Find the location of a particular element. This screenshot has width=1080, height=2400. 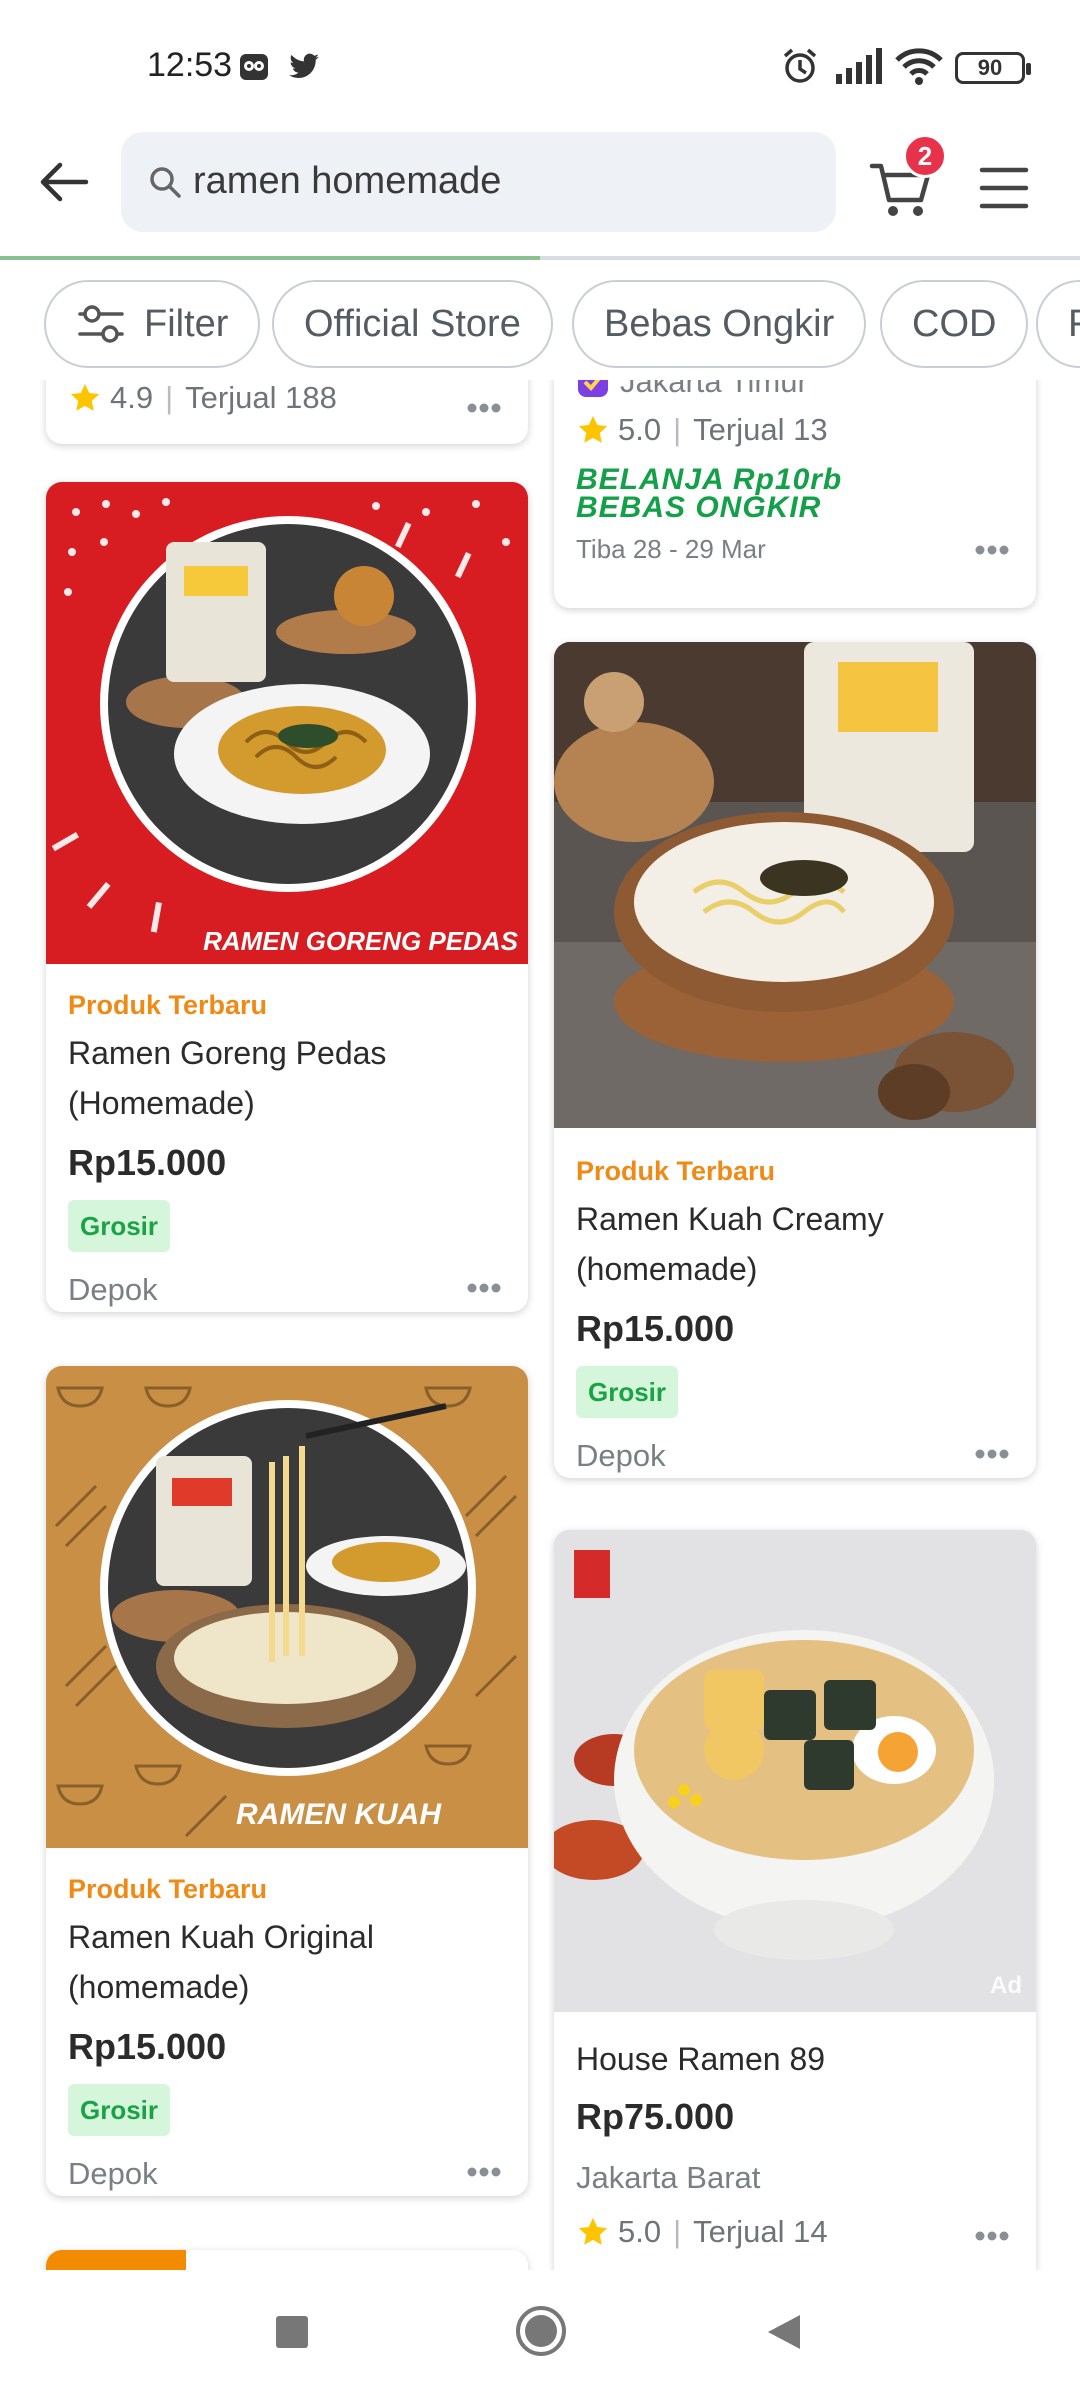

filter-button: Filter is located at coordinates (152, 324).